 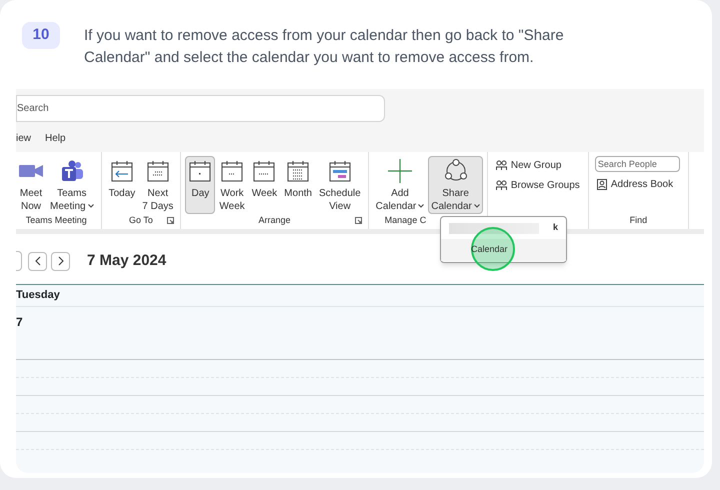 I want to click on next-button, so click(x=60, y=261).